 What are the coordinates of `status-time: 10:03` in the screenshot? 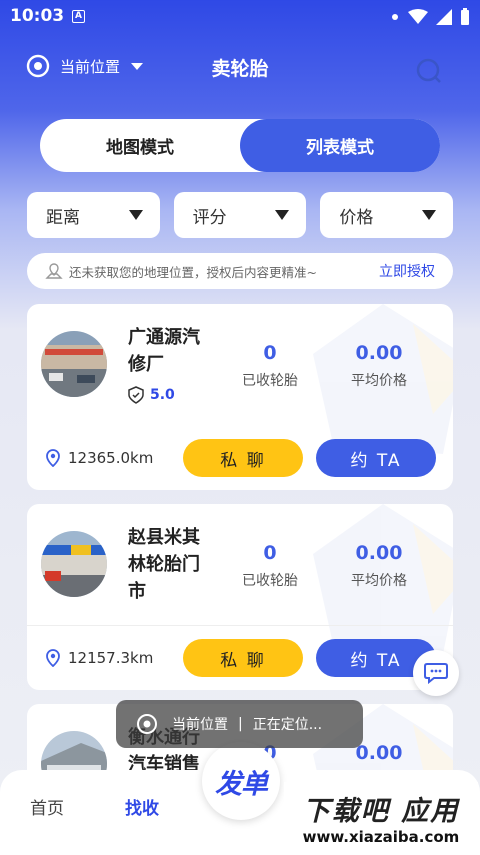 It's located at (37, 16).